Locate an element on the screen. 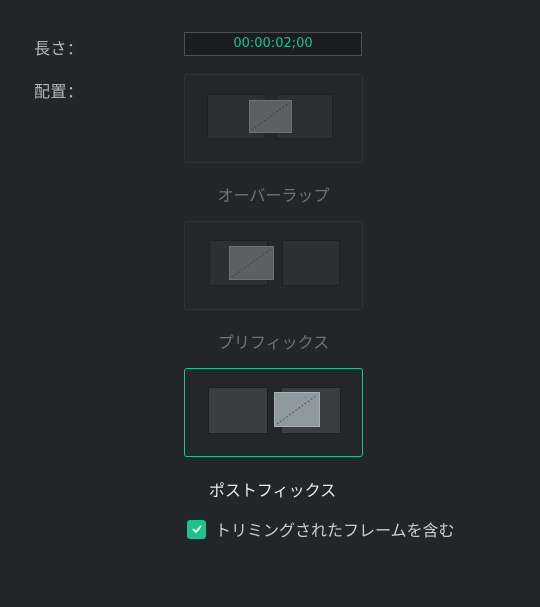 Image resolution: width=540 pixels, height=607 pixels. checkmark-icon is located at coordinates (196, 529).